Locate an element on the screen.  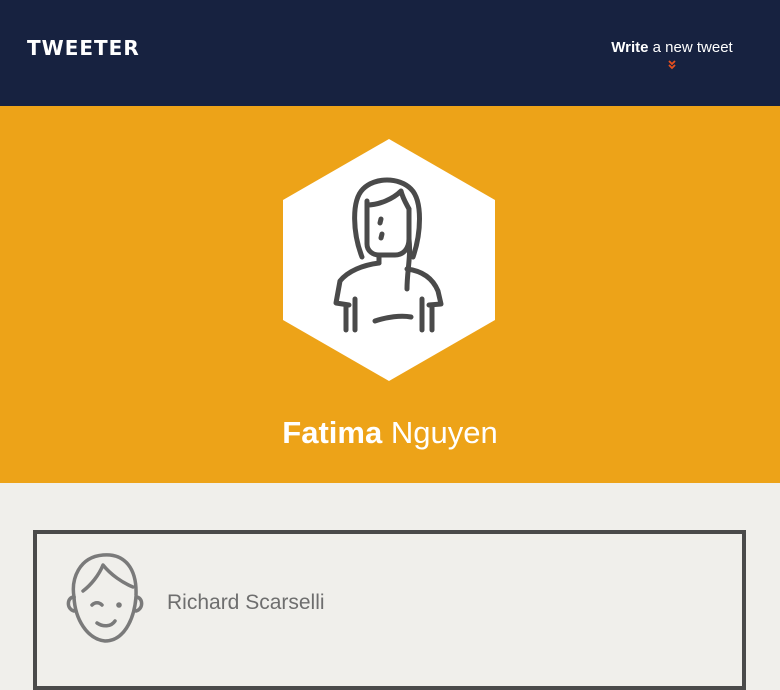
profile-name: Fatima Nguyen is located at coordinates (390, 433).